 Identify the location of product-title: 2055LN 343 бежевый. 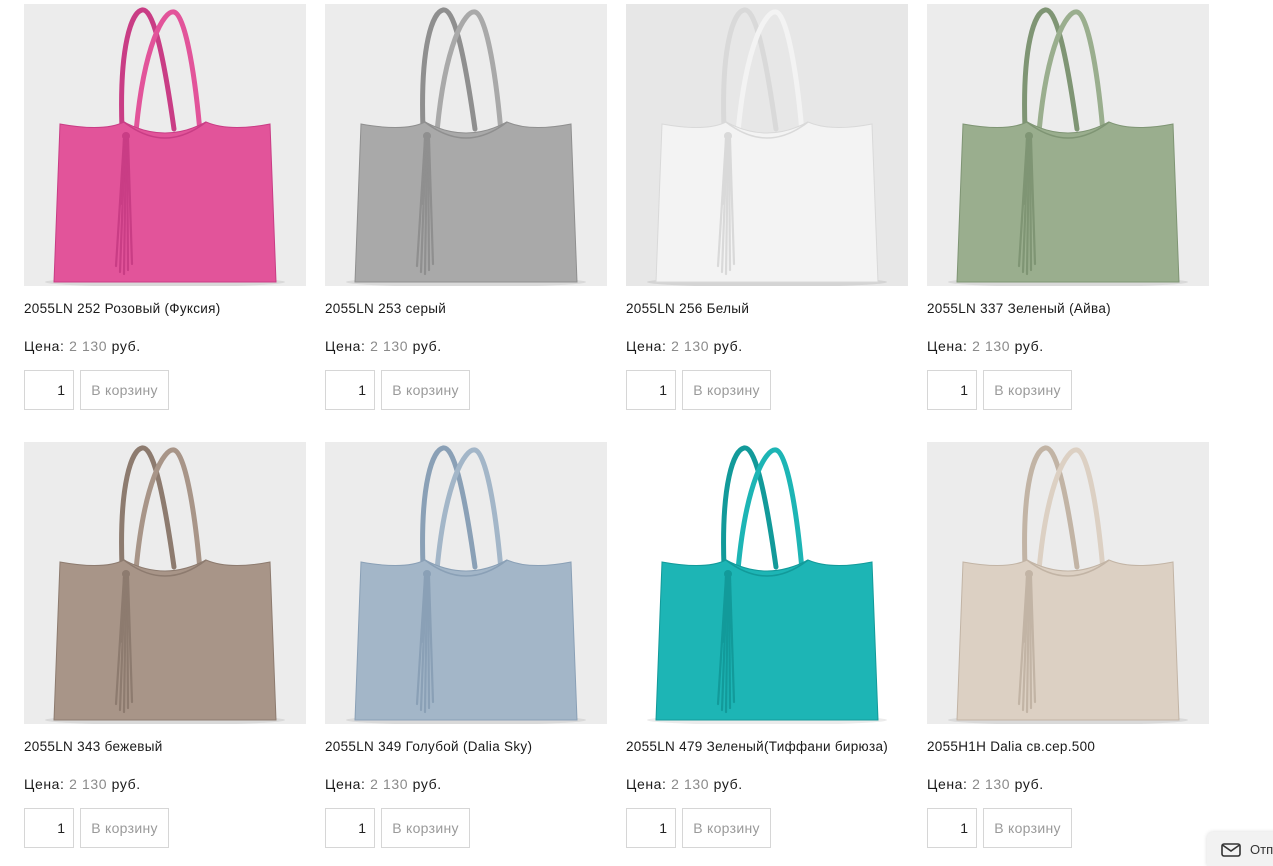
(165, 746).